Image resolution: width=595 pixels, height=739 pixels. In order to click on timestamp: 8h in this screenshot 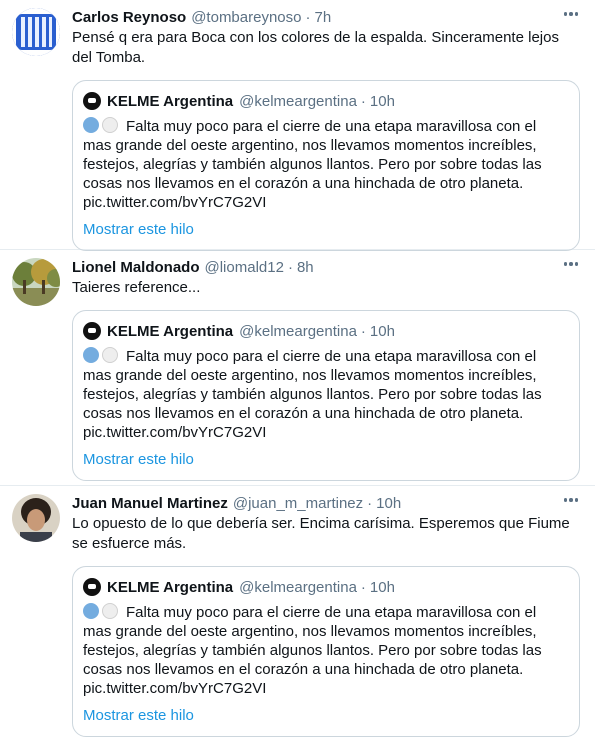, I will do `click(305, 267)`.